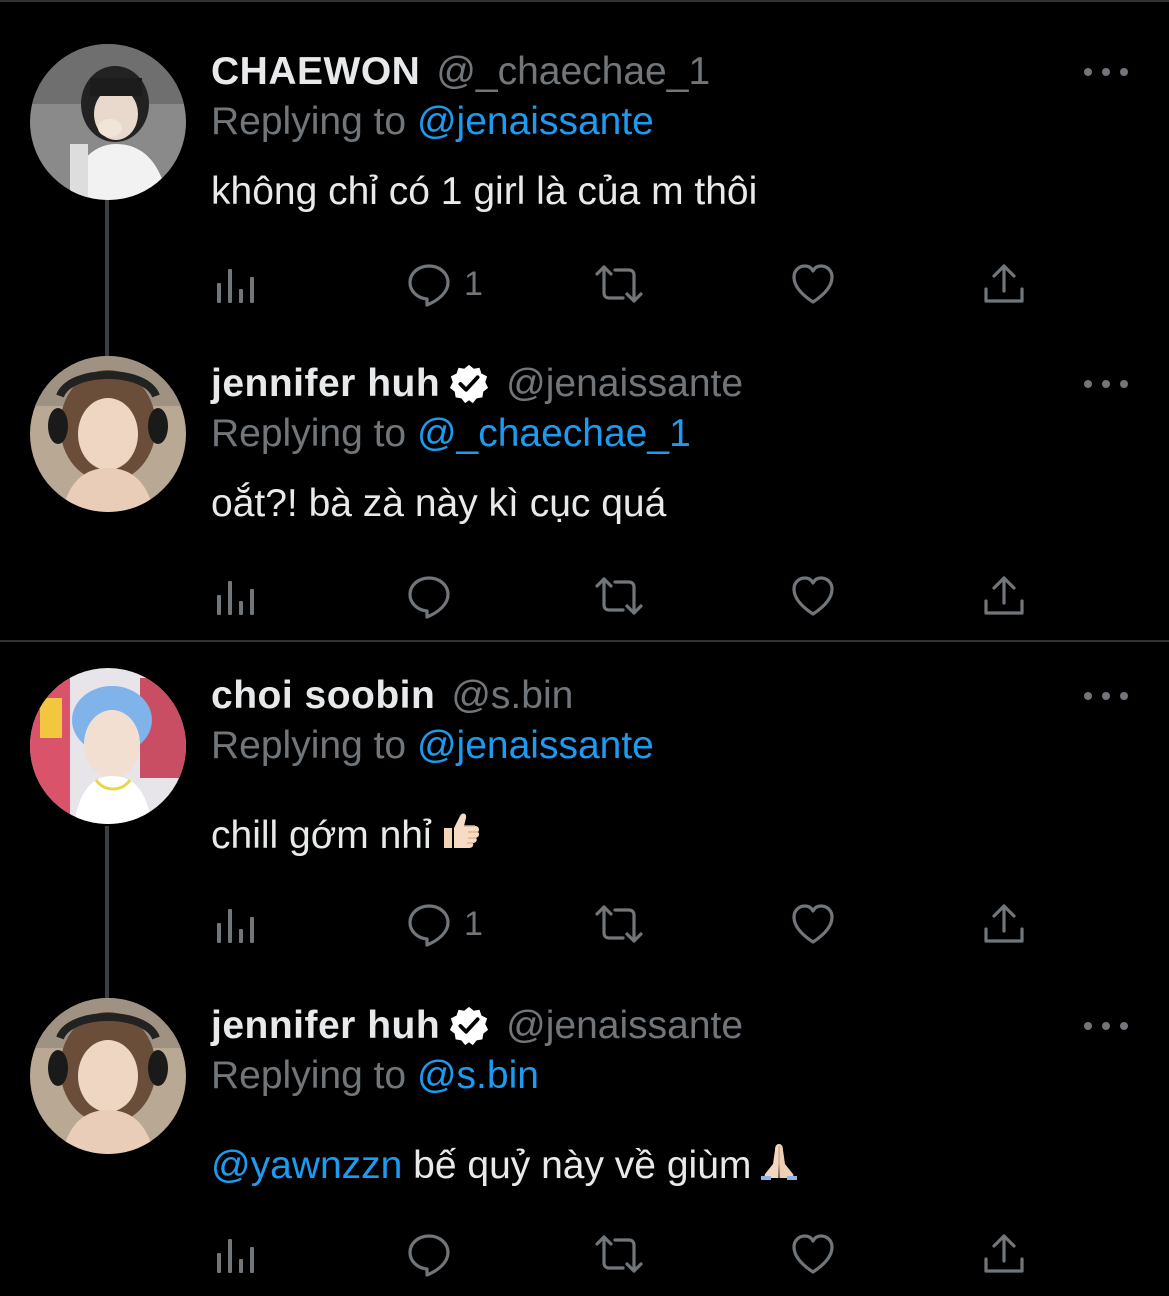  I want to click on tweet-body: oắt?! bà zà này kì cục quá, so click(439, 503).